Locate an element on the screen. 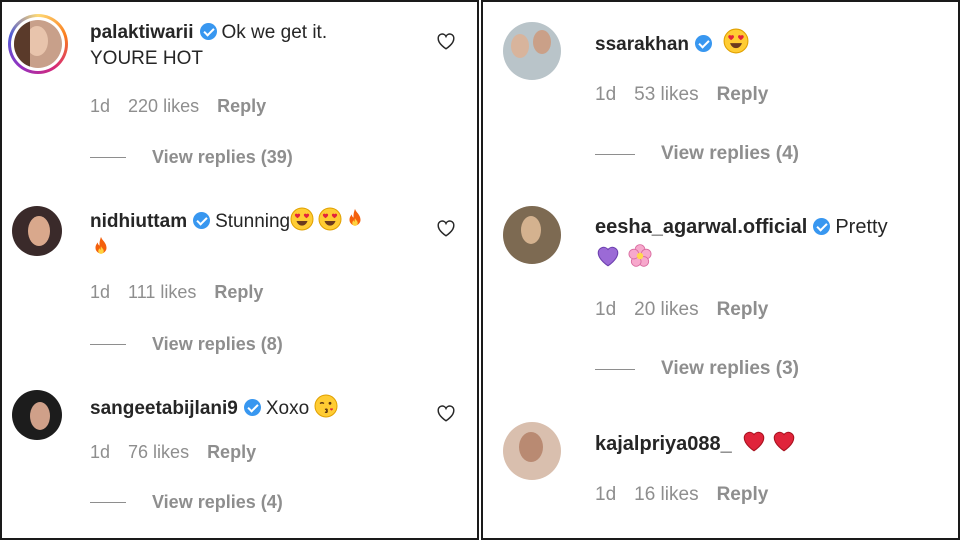  comment-text: Pretty is located at coordinates (861, 227).